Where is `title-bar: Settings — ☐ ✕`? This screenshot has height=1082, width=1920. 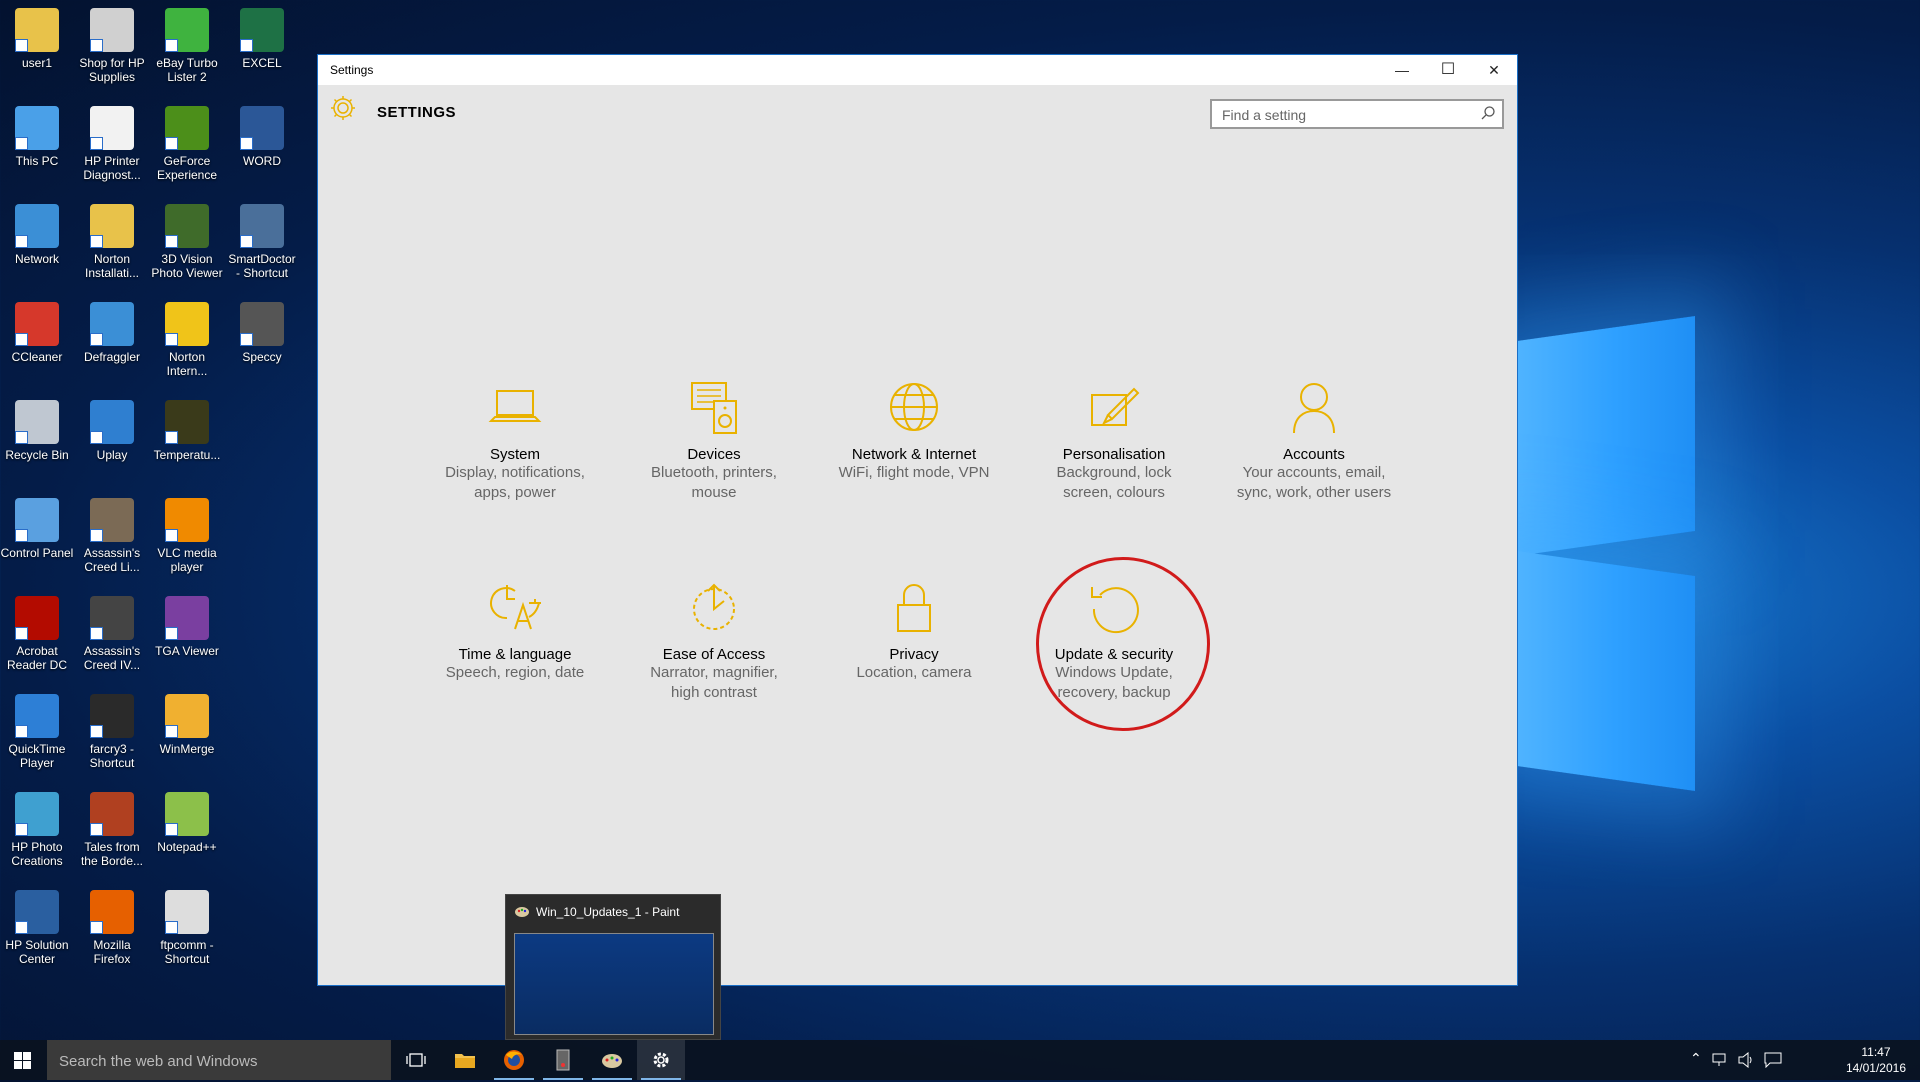
title-bar: Settings — ☐ ✕ is located at coordinates (917, 70).